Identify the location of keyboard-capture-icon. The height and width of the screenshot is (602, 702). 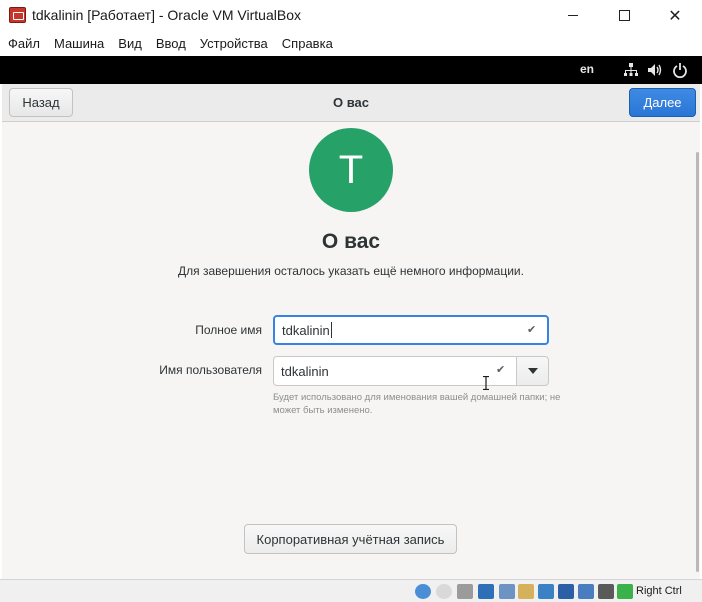
(625, 591).